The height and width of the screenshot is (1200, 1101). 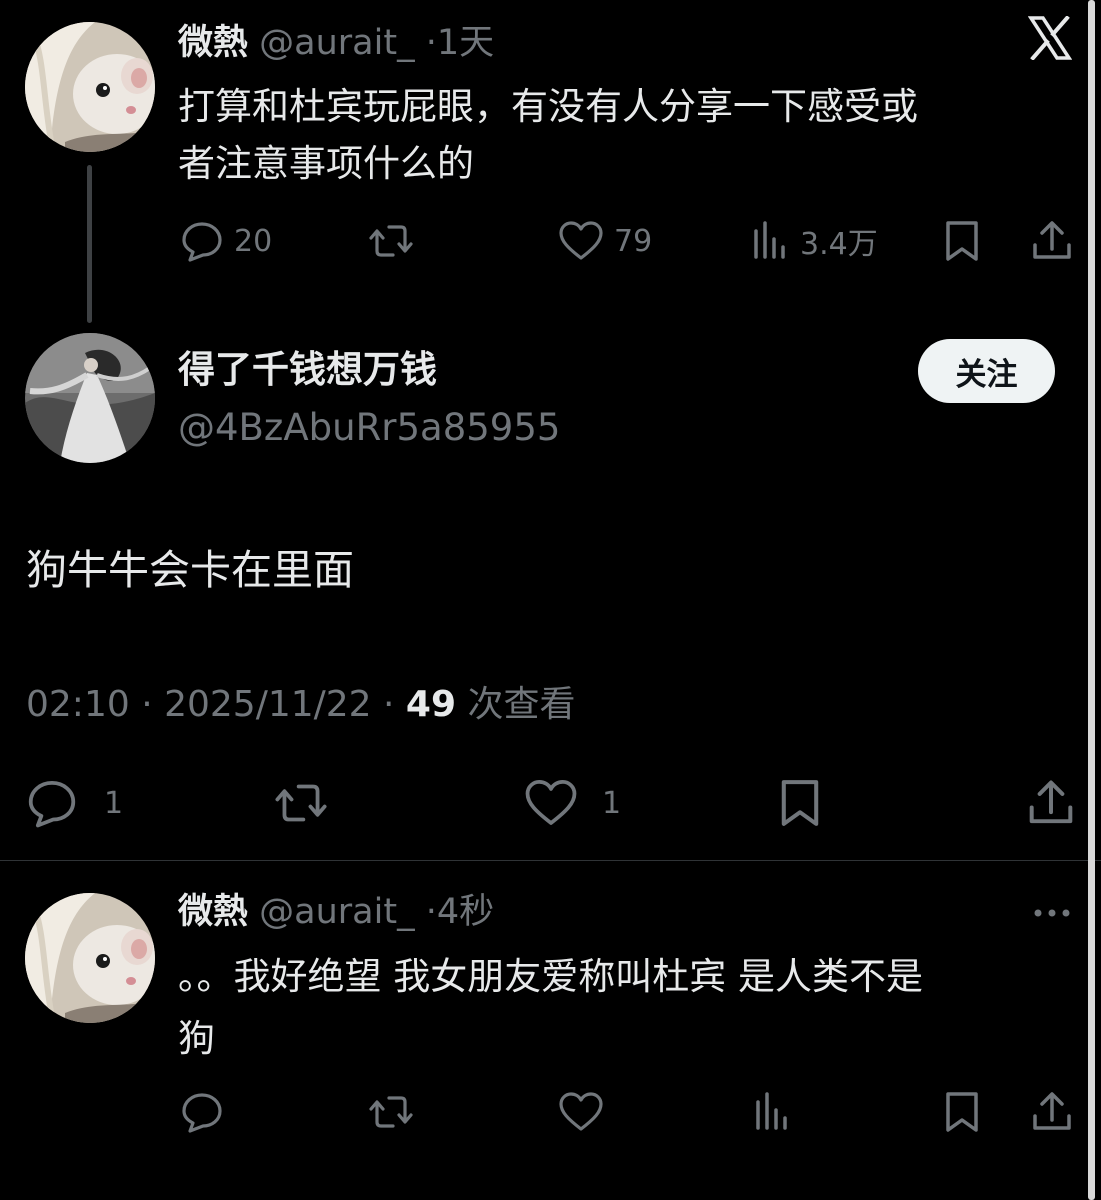 I want to click on scrollbar, so click(x=1091, y=600).